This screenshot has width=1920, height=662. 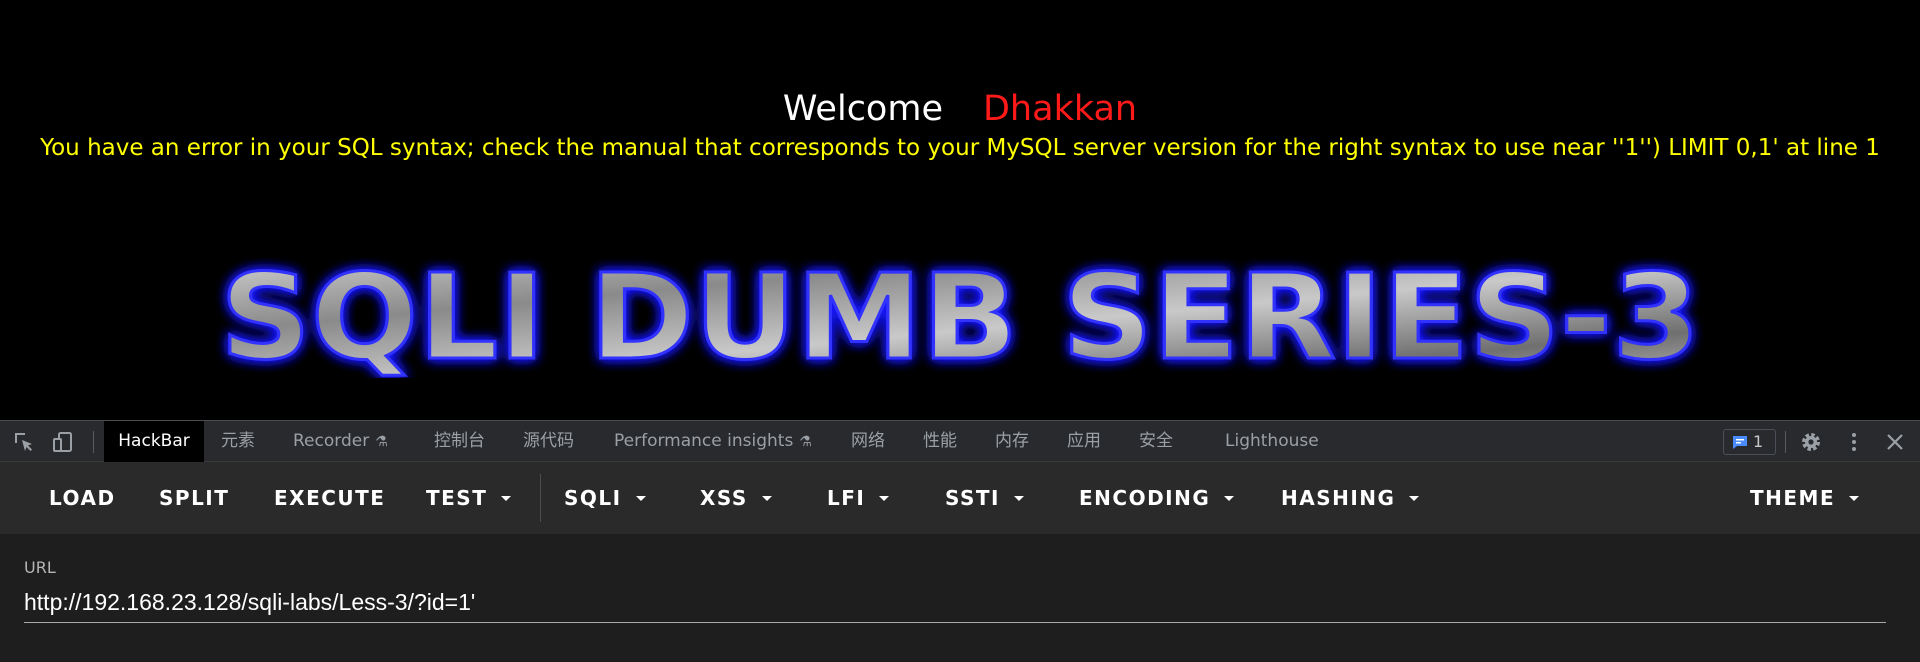 I want to click on welcome-line: Welcome Dhakkan, so click(x=960, y=109).